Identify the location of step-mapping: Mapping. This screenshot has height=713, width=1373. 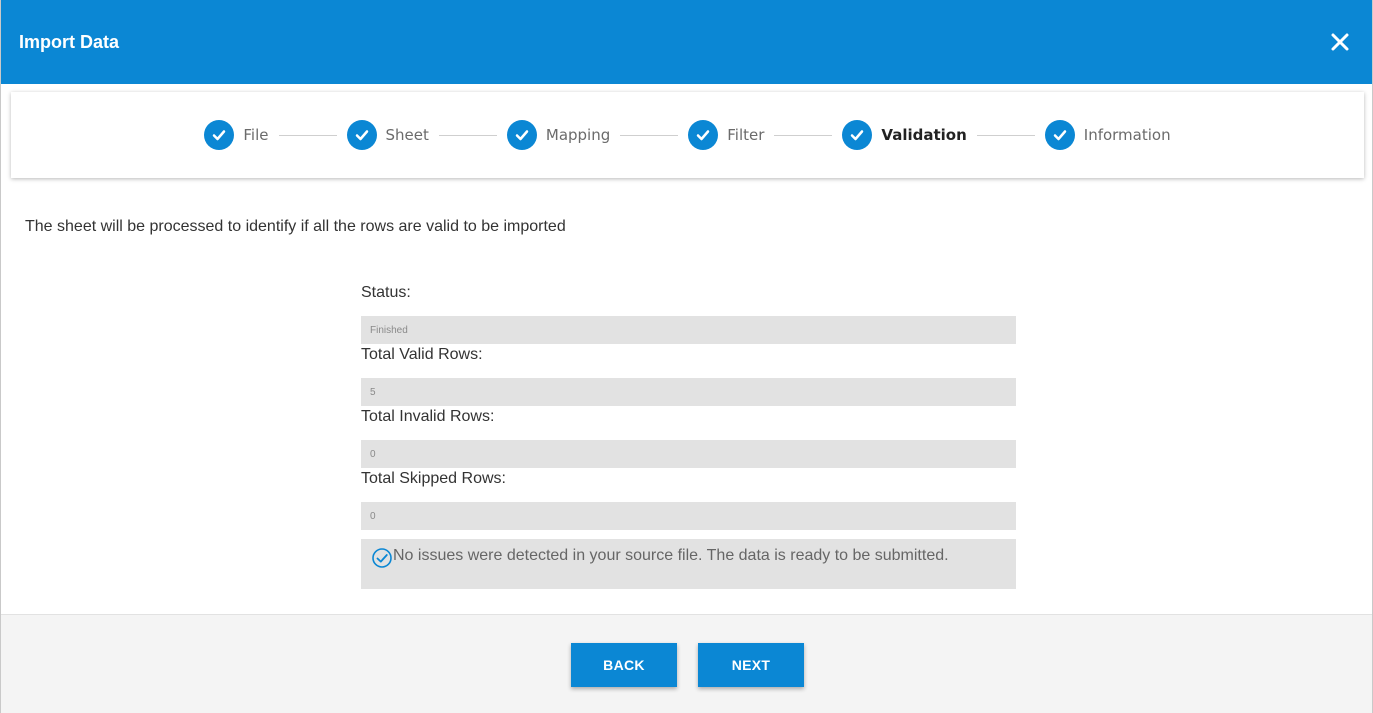
(558, 135).